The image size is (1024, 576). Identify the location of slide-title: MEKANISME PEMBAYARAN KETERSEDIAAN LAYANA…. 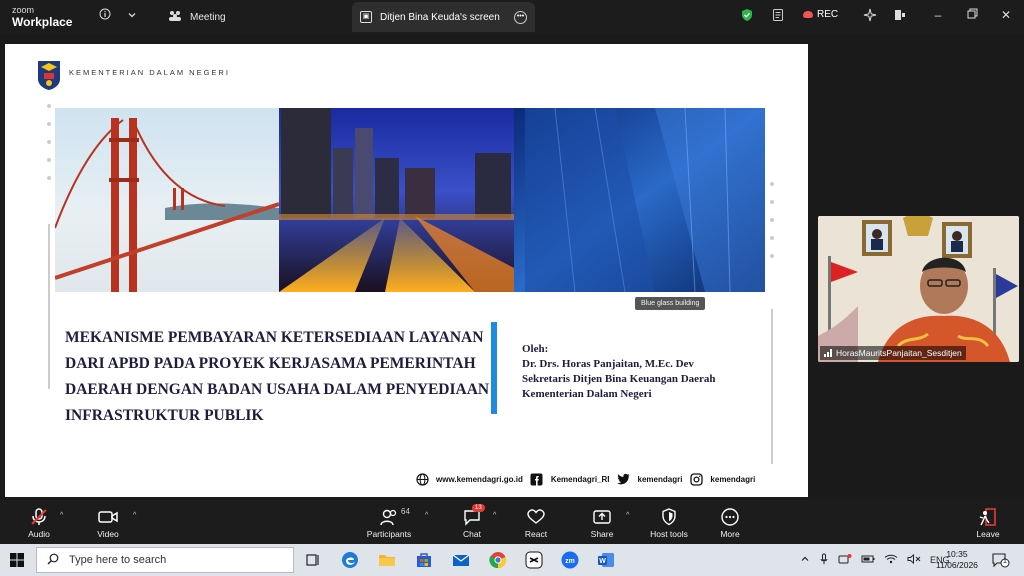
(280, 377).